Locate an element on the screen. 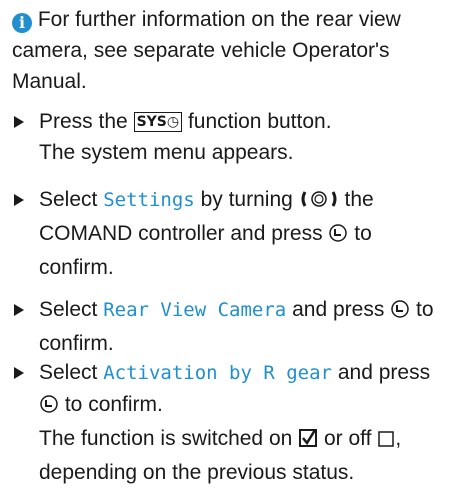 This screenshot has height=488, width=456. step-4-text-b: and press is located at coordinates (384, 372).